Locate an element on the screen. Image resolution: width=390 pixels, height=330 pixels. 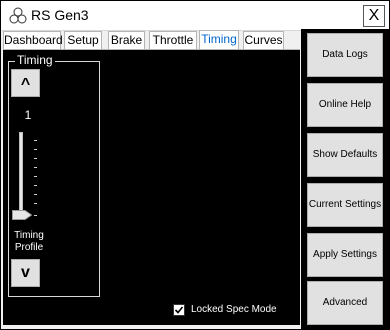
tab-throttle: Throttle is located at coordinates (173, 40).